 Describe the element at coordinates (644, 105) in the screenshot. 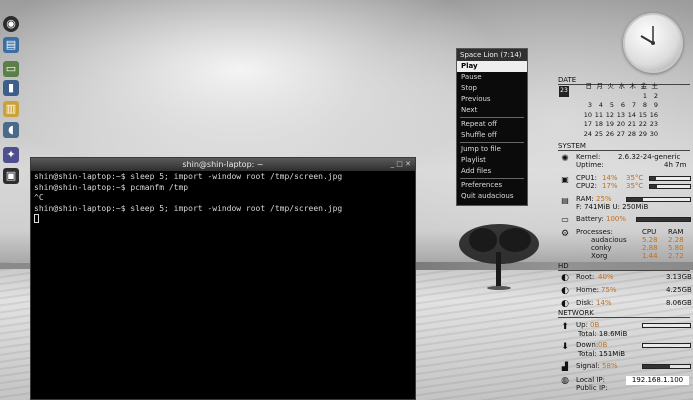

I see `calendar-day: 8` at that location.